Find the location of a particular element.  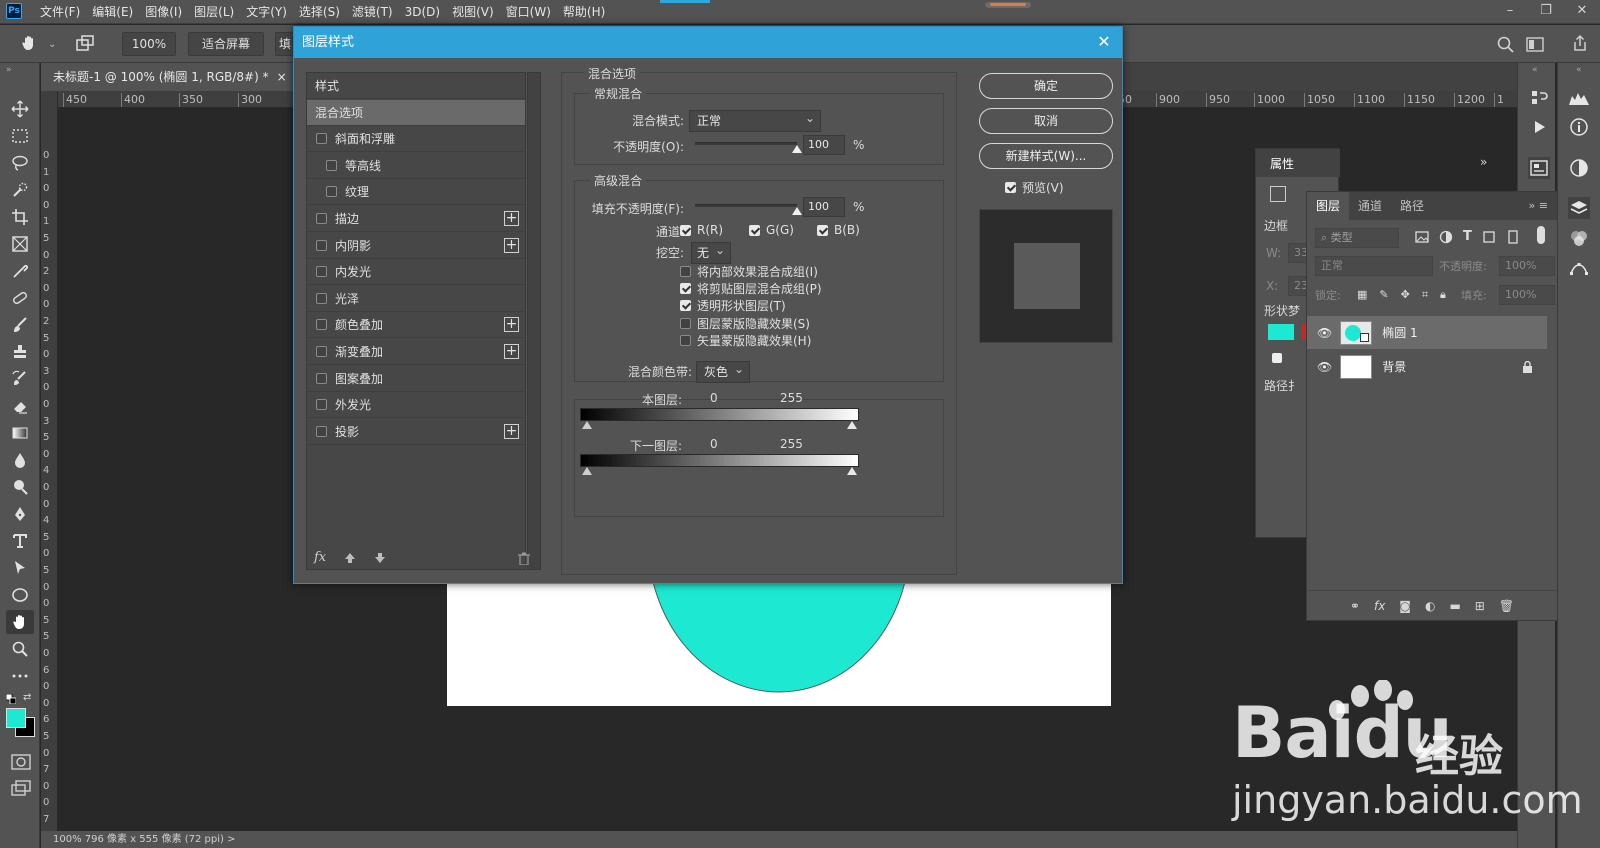

smart-object-filter-icon is located at coordinates (1513, 237).